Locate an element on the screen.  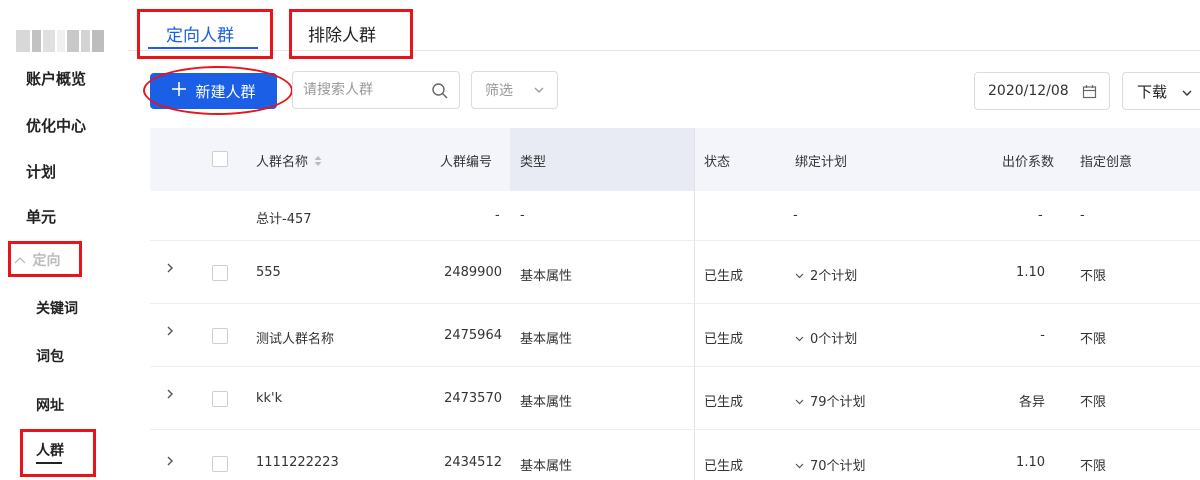
filter-label: 筛选 is located at coordinates (499, 91).